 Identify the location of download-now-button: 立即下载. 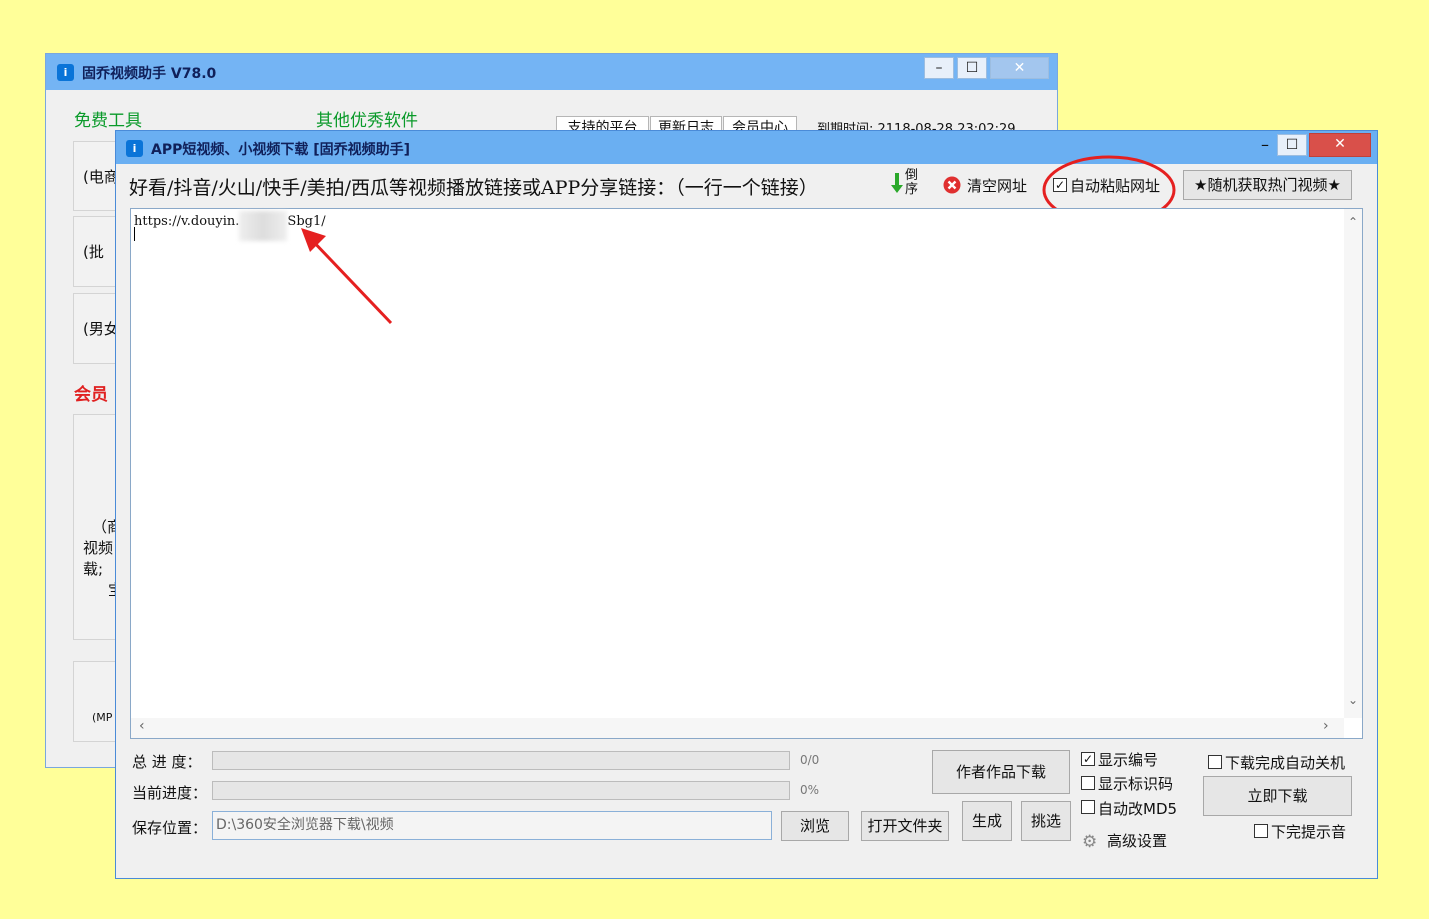
(1277, 796).